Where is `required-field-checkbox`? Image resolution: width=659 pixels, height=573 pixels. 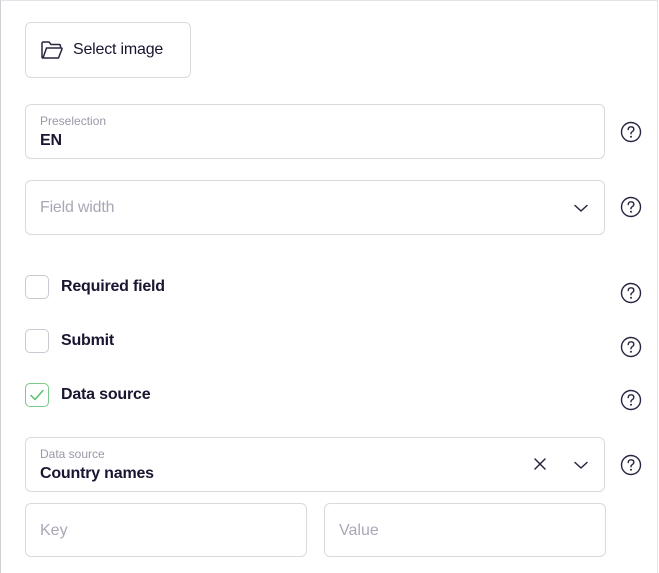
required-field-checkbox is located at coordinates (37, 287).